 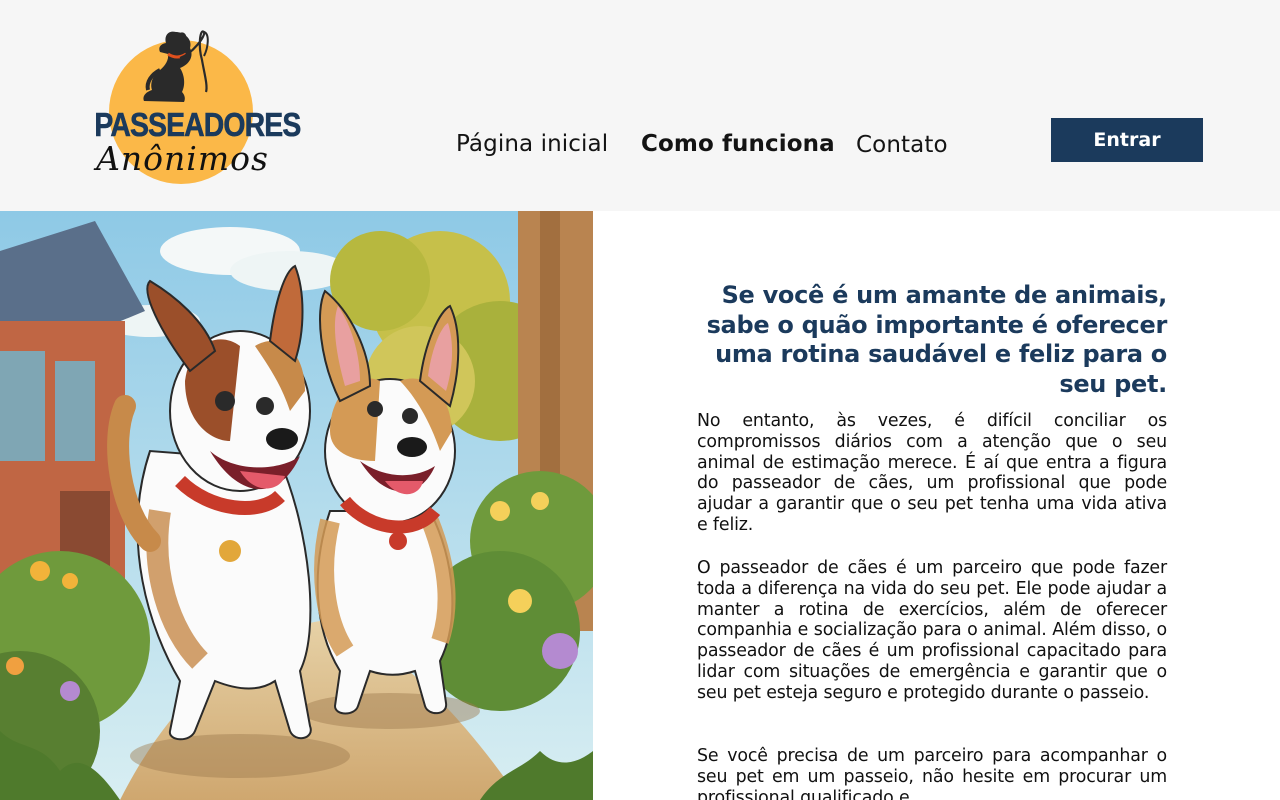 What do you see at coordinates (1127, 140) in the screenshot?
I see `login-button: Entrar` at bounding box center [1127, 140].